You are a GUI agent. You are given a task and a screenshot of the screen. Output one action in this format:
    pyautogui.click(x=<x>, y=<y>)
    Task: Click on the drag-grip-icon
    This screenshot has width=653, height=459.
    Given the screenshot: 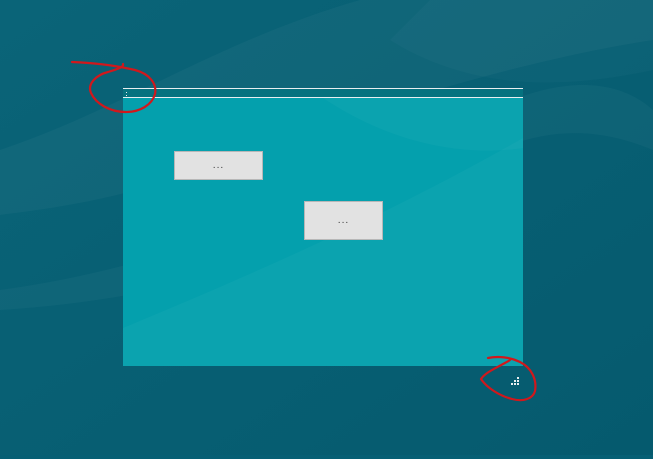 What is the action you would take?
    pyautogui.click(x=127, y=94)
    